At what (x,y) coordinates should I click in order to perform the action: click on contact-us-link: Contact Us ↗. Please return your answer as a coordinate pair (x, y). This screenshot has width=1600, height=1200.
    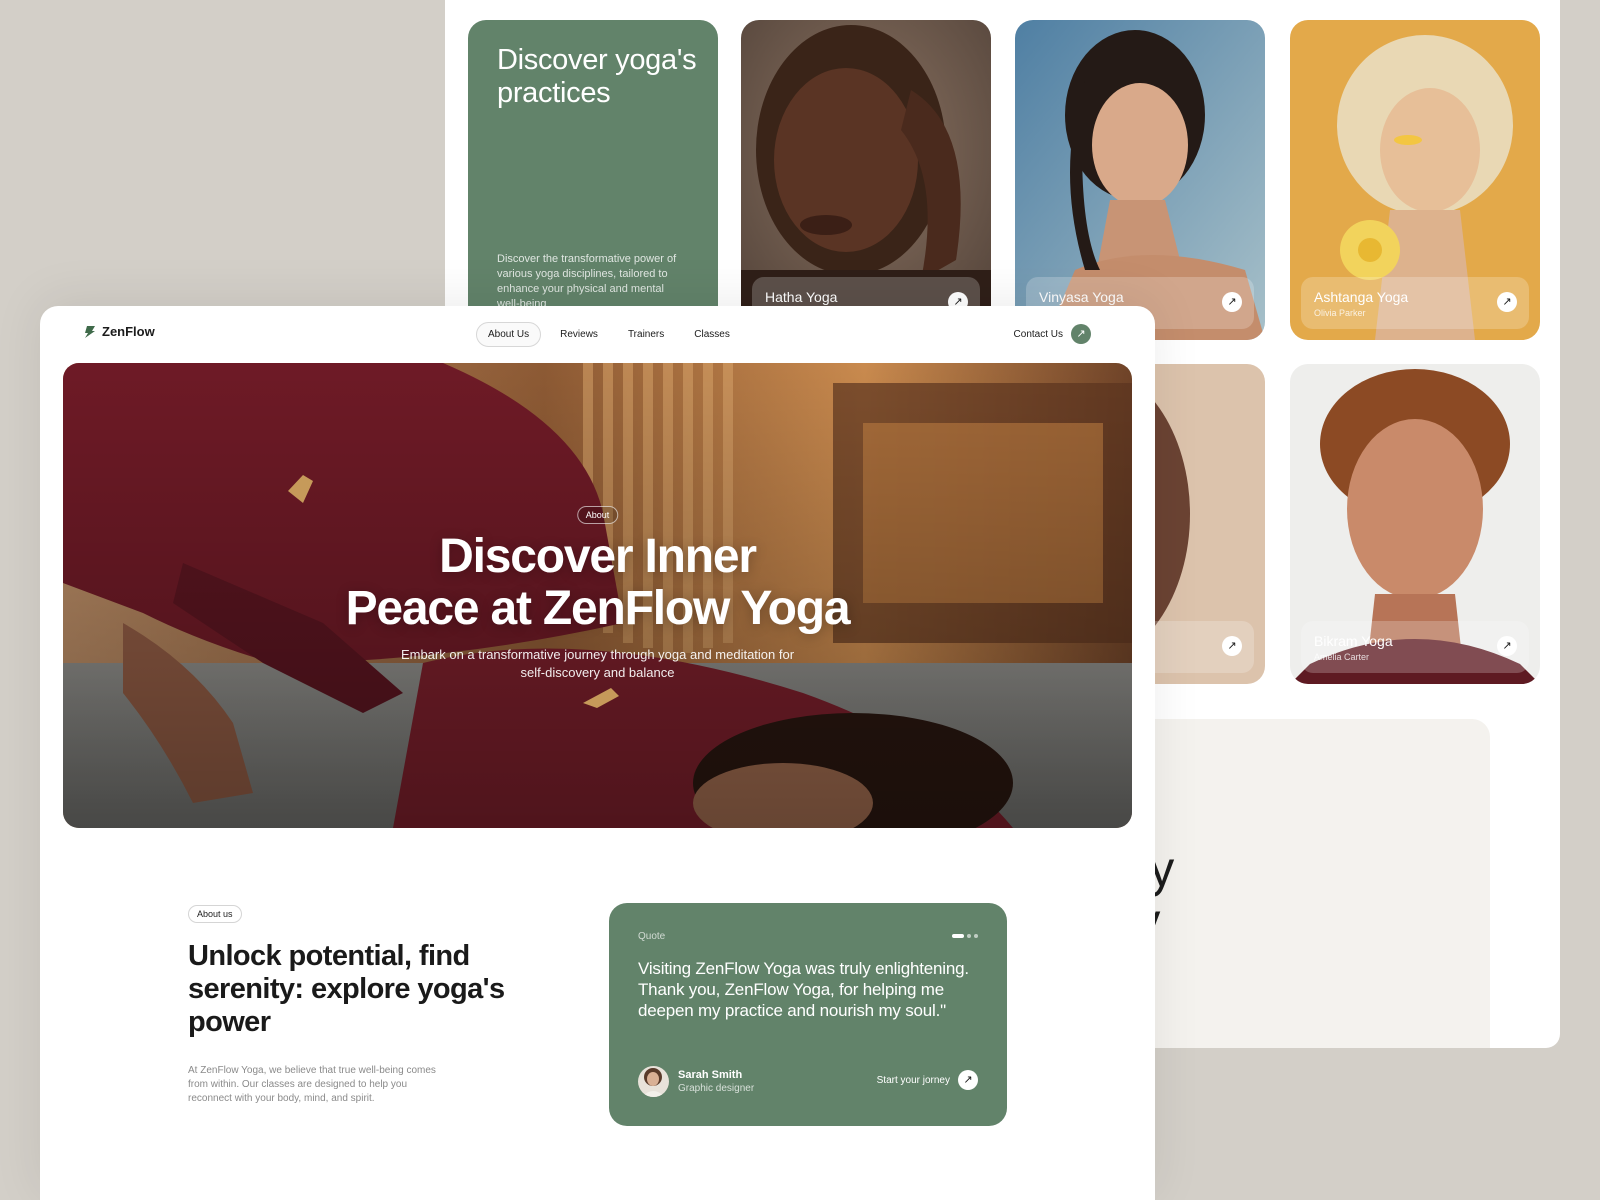
    Looking at the image, I should click on (1052, 334).